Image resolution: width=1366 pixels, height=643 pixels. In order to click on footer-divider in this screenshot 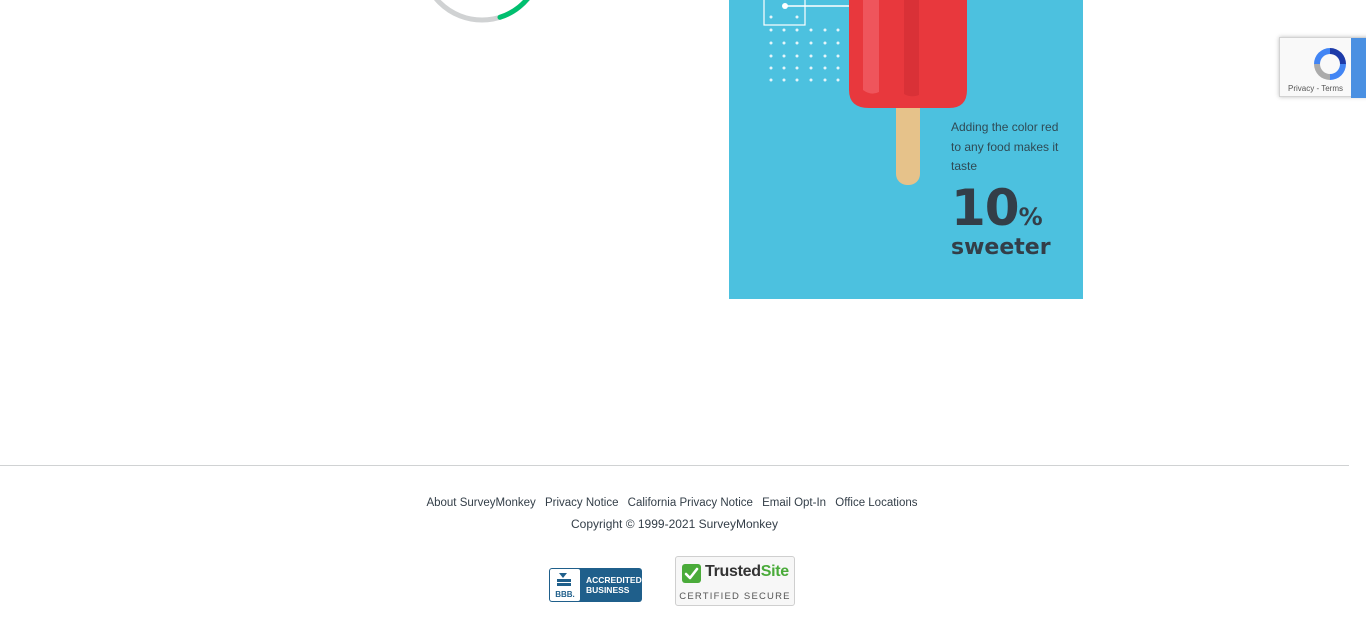, I will do `click(674, 465)`.